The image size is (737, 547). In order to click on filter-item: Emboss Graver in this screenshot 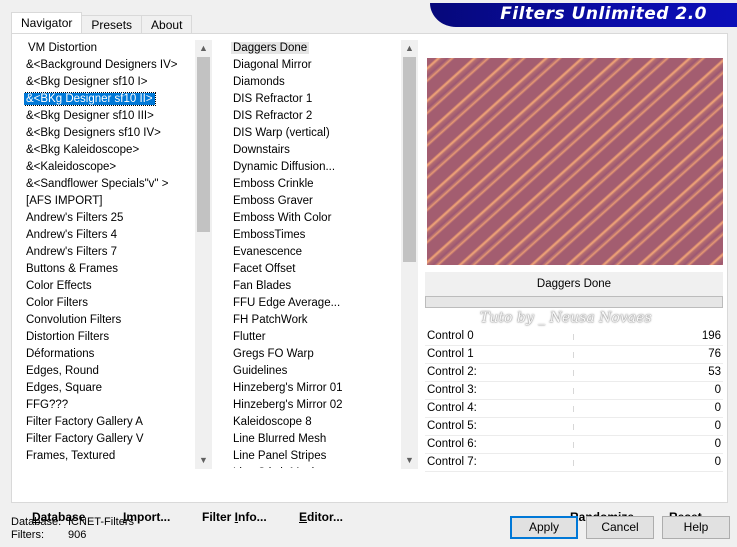, I will do `click(315, 201)`.